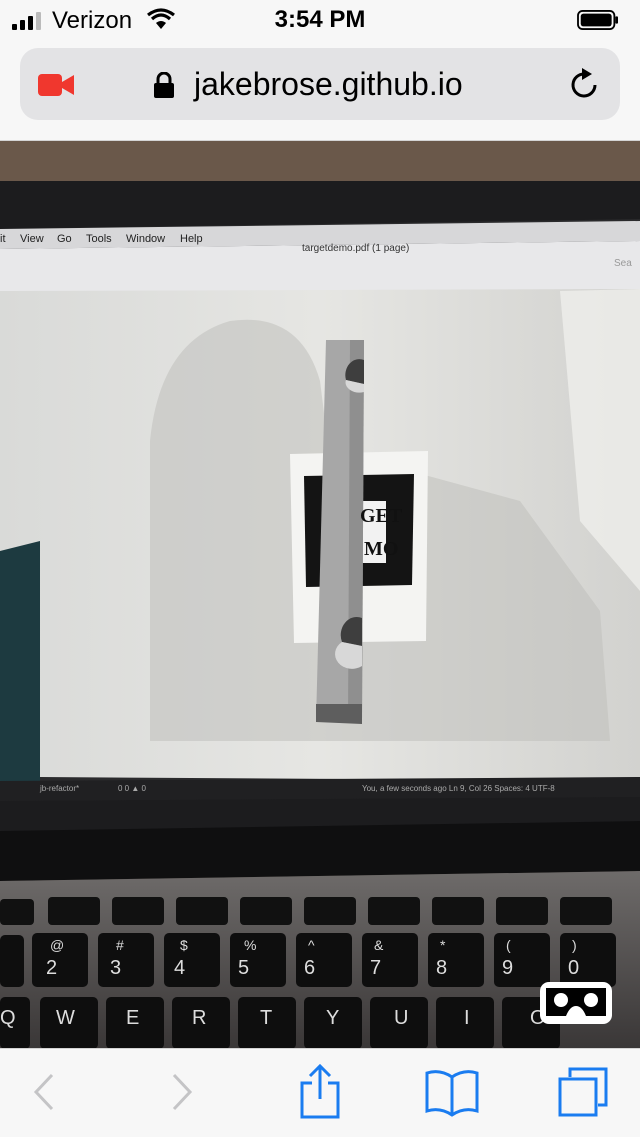 The image size is (640, 1137). What do you see at coordinates (250, 945) in the screenshot?
I see `key-symbol: %` at bounding box center [250, 945].